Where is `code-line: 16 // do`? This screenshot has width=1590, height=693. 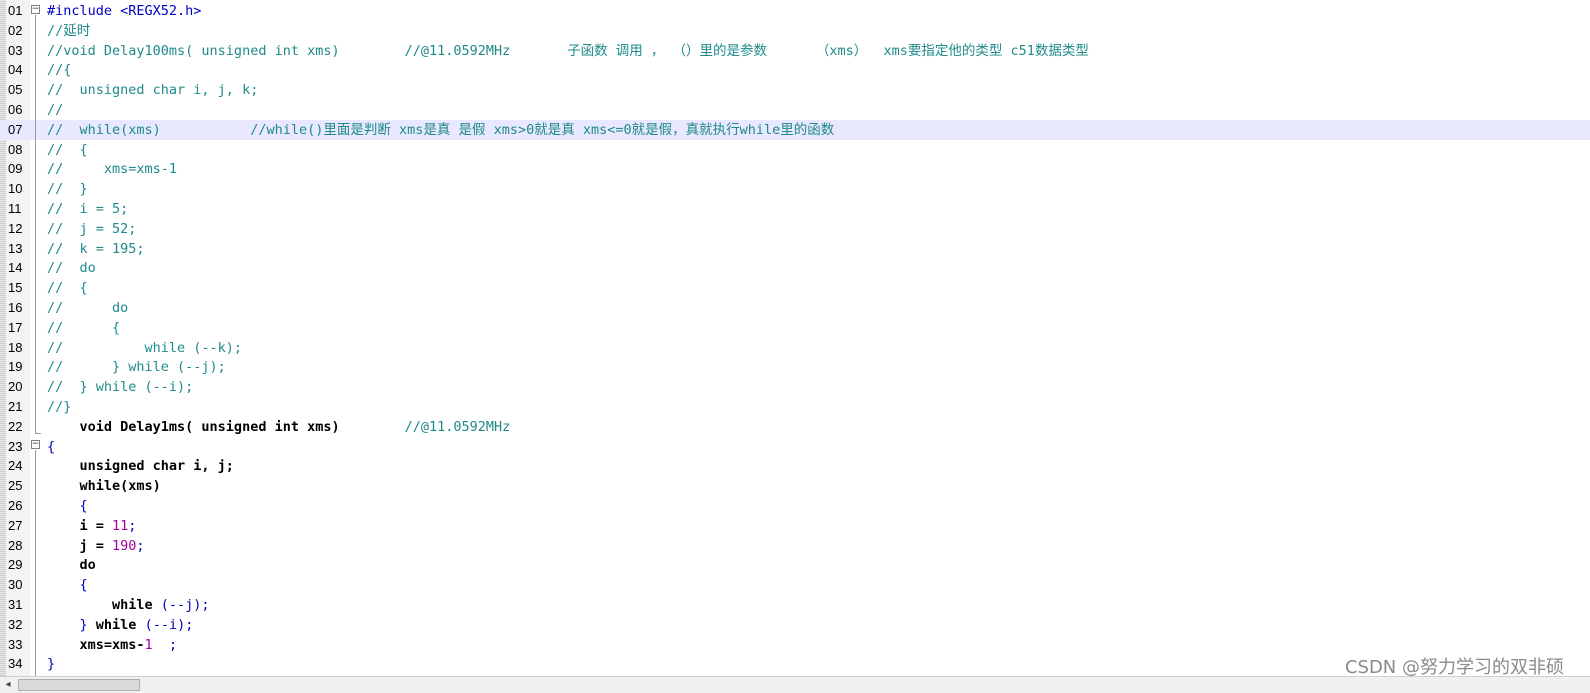
code-line: 16 // do is located at coordinates (795, 308).